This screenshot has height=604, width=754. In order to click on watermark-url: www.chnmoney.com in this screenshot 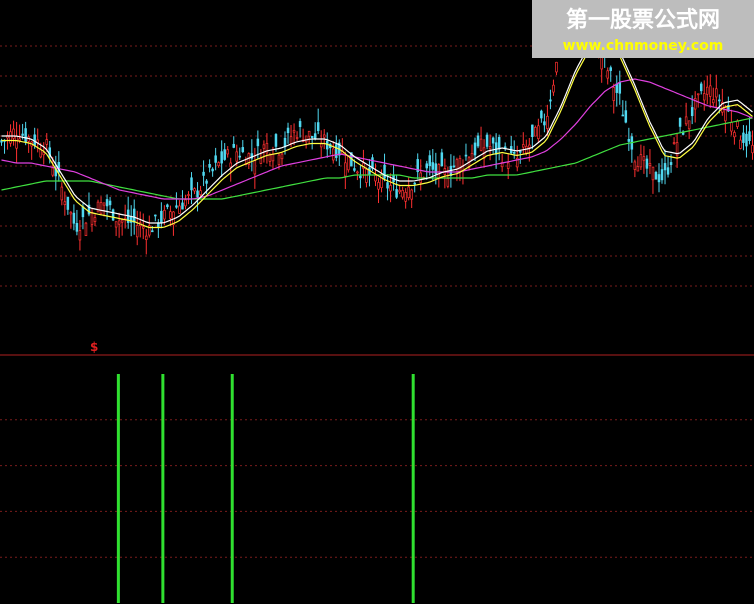, I will do `click(643, 46)`.